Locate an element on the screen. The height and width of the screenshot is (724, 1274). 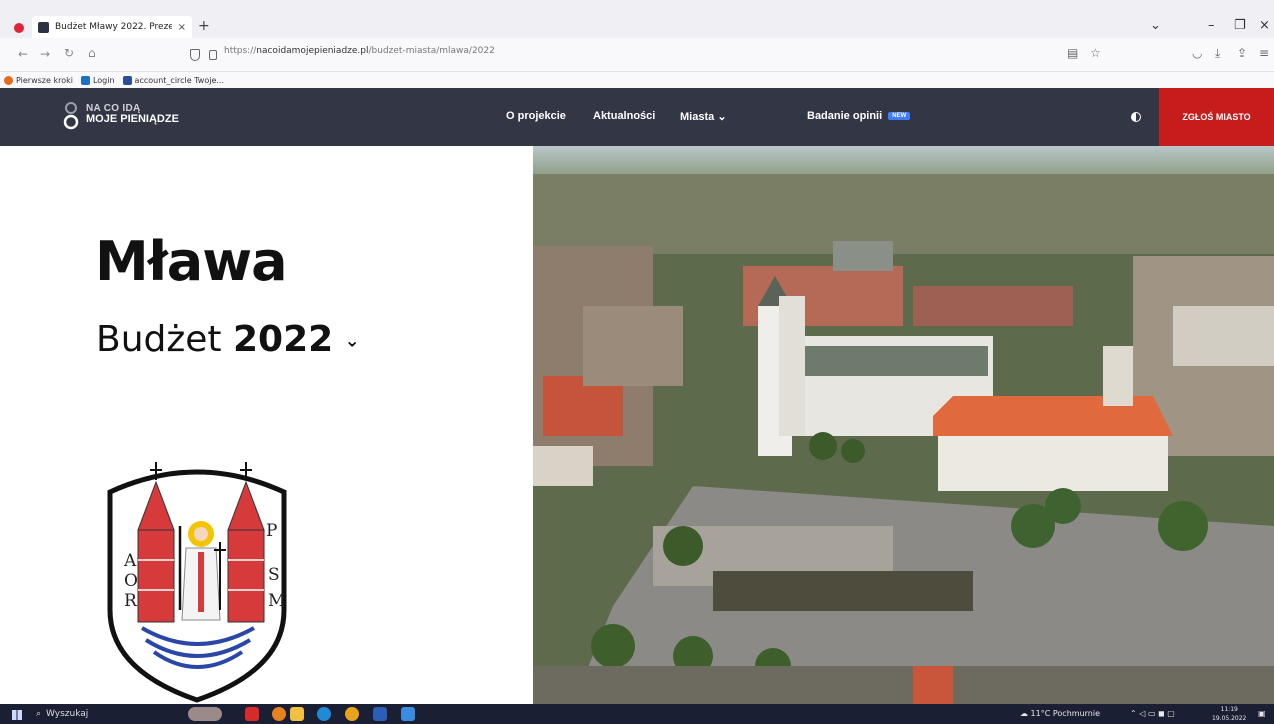
pocket-icon: ◡ is located at coordinates (1197, 53).